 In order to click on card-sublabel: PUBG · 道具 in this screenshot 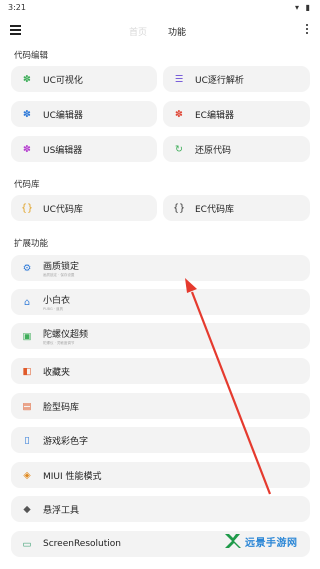, I will do `click(53, 308)`.